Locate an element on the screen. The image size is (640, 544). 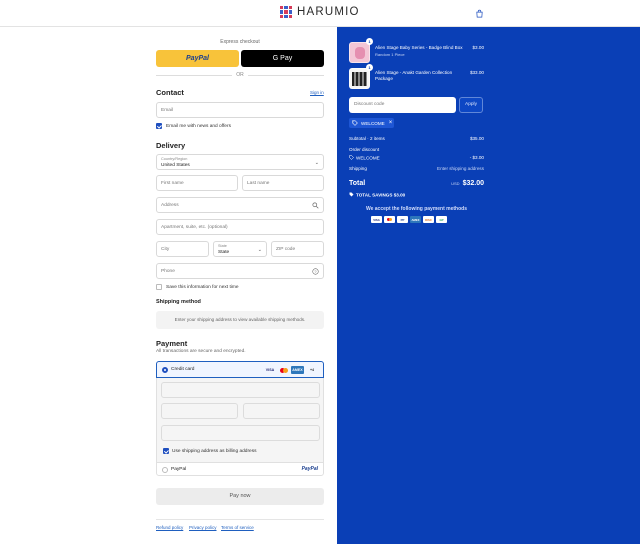
apartment-field: Apartment, suite, etc. (optional) is located at coordinates (240, 227).